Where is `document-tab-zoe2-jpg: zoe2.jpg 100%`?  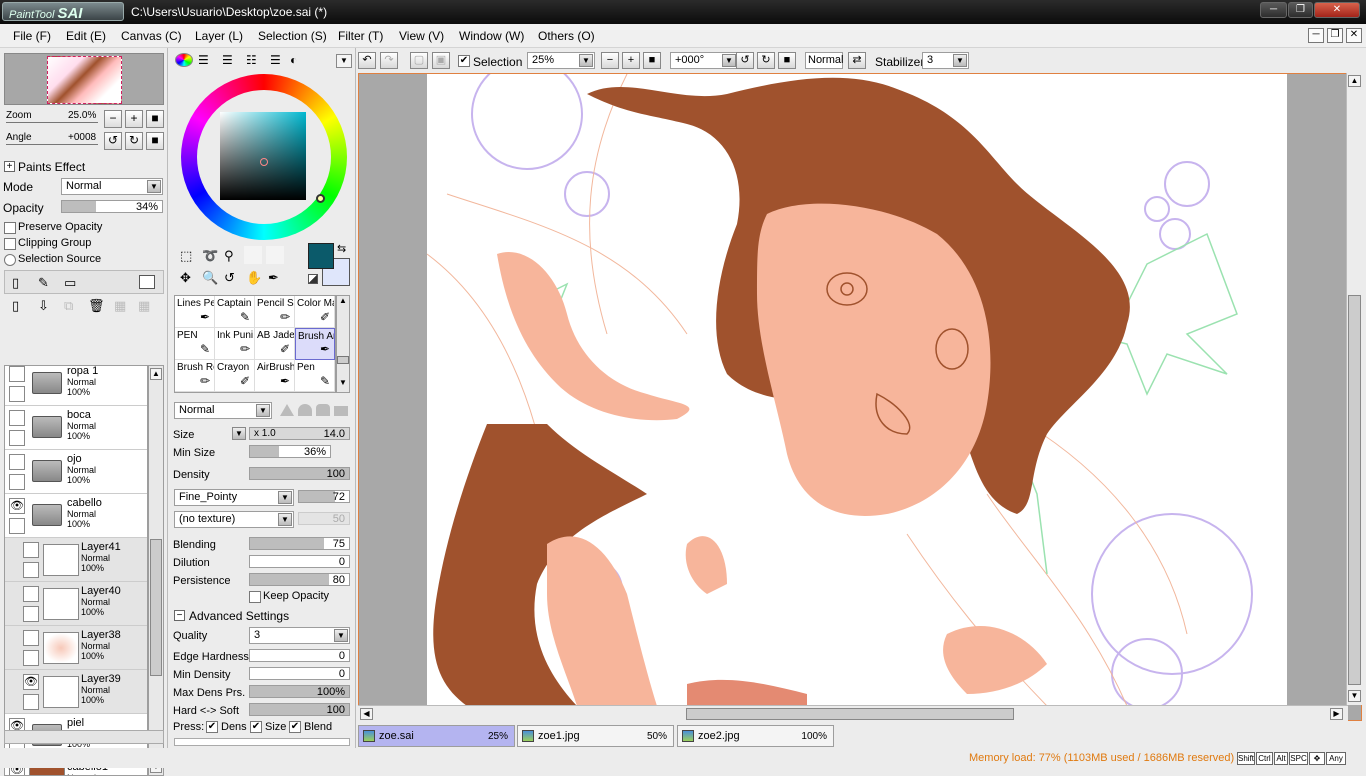 document-tab-zoe2-jpg: zoe2.jpg 100% is located at coordinates (755, 736).